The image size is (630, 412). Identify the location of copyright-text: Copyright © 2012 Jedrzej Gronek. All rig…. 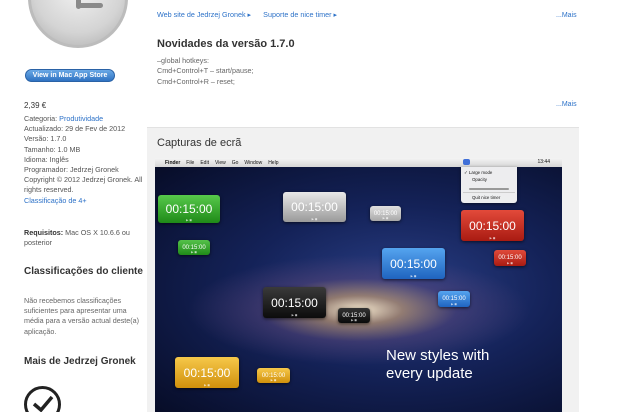
(83, 185).